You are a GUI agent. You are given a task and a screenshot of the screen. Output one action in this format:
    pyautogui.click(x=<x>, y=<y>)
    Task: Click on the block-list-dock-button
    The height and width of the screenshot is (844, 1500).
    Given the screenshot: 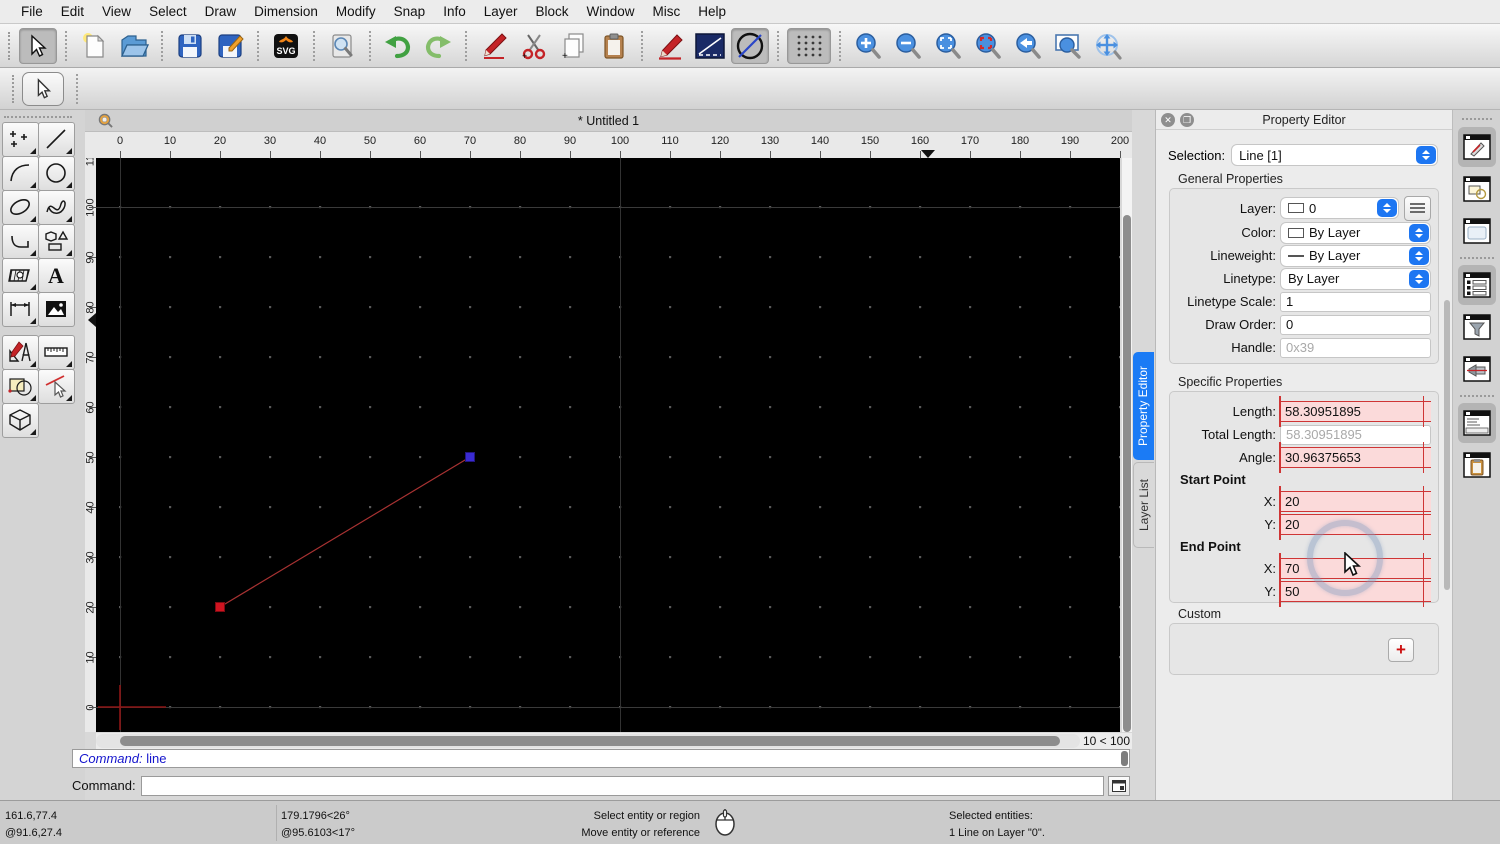 What is the action you would take?
    pyautogui.click(x=1477, y=189)
    